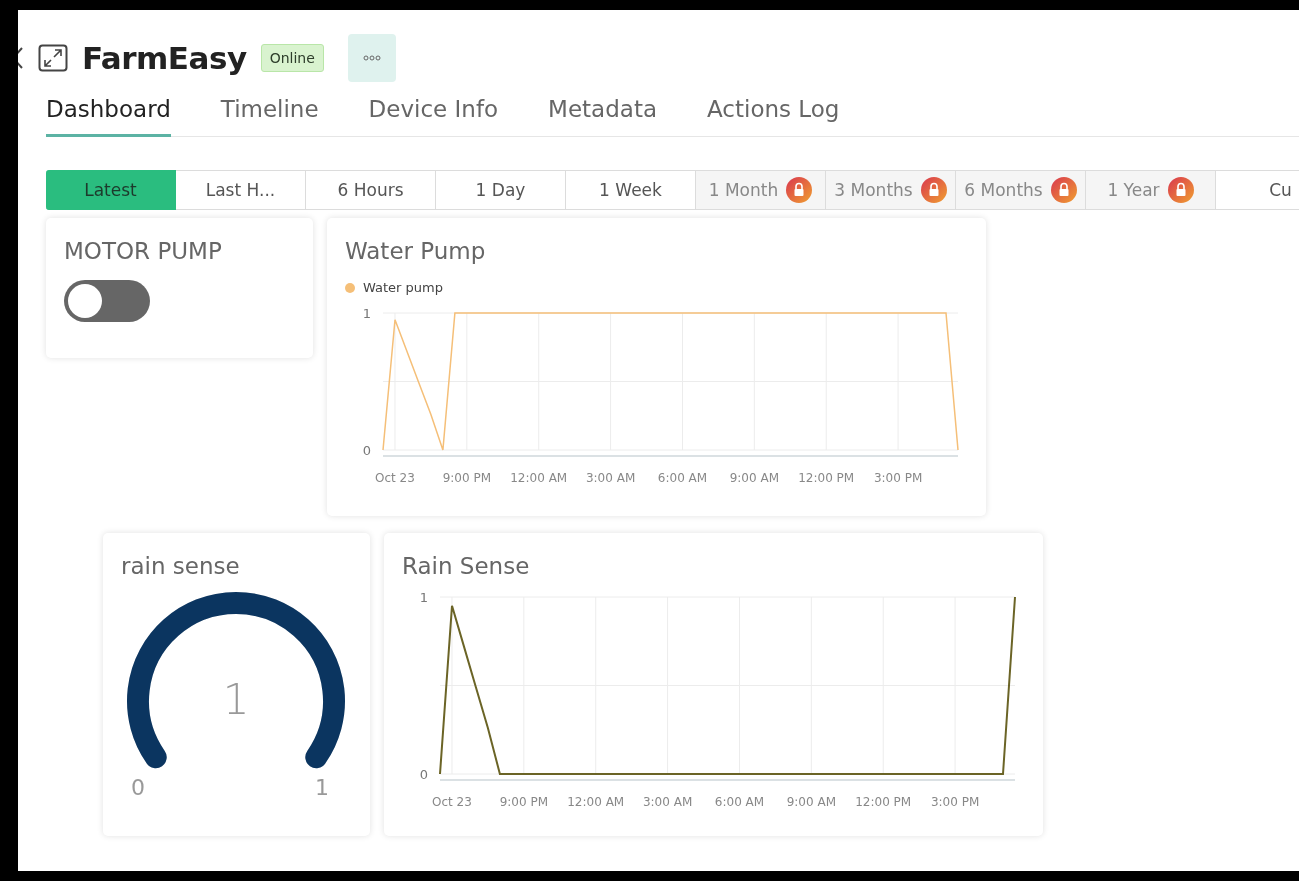  Describe the element at coordinates (108, 116) in the screenshot. I see `tab: Dashboard` at that location.